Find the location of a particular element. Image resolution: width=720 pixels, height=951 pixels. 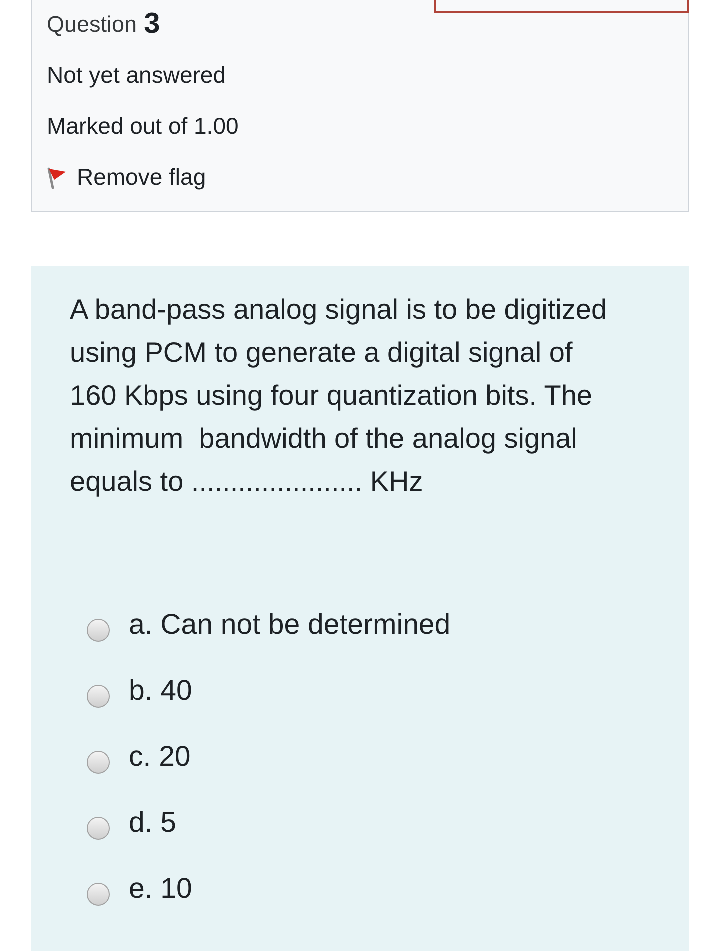

question-label: Question is located at coordinates (92, 24).